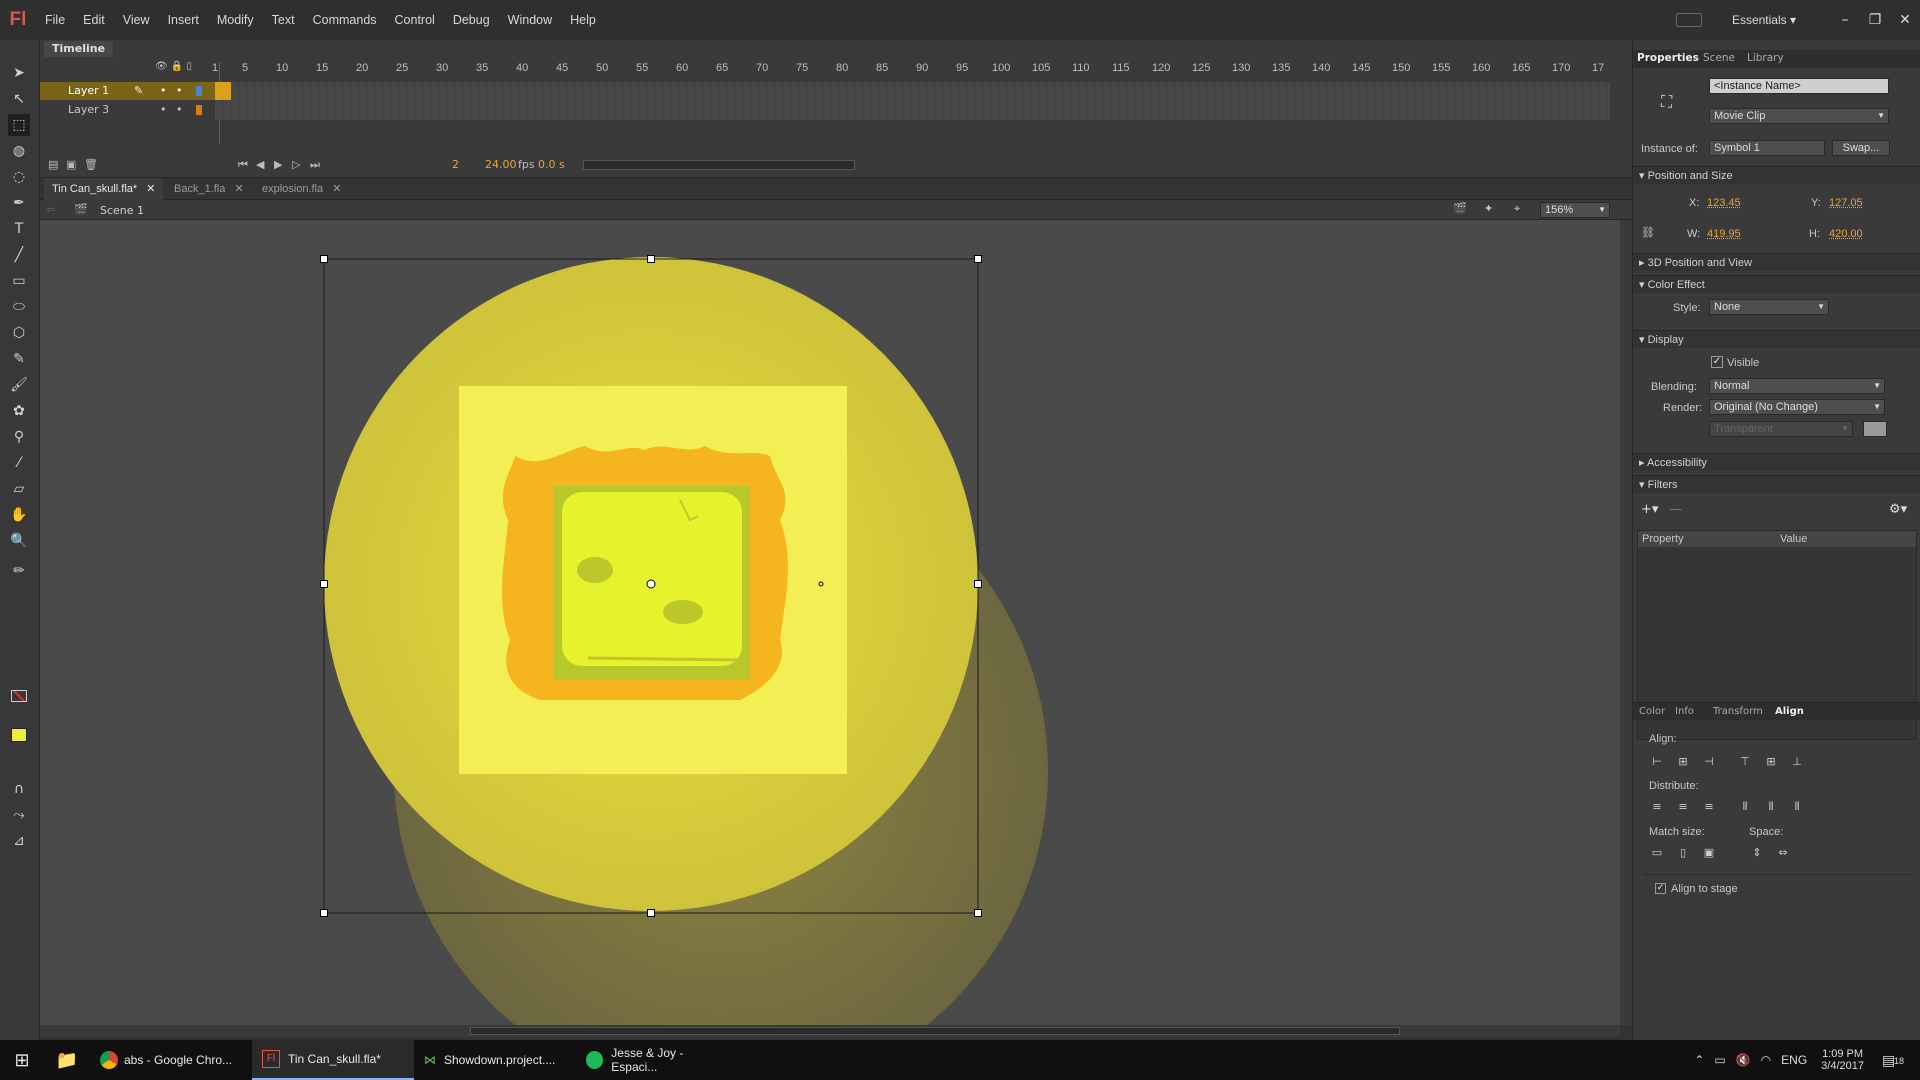 The image size is (1920, 1080). Describe the element at coordinates (1764, 20) in the screenshot. I see `workspace-switcher: Essentials ▾` at that location.